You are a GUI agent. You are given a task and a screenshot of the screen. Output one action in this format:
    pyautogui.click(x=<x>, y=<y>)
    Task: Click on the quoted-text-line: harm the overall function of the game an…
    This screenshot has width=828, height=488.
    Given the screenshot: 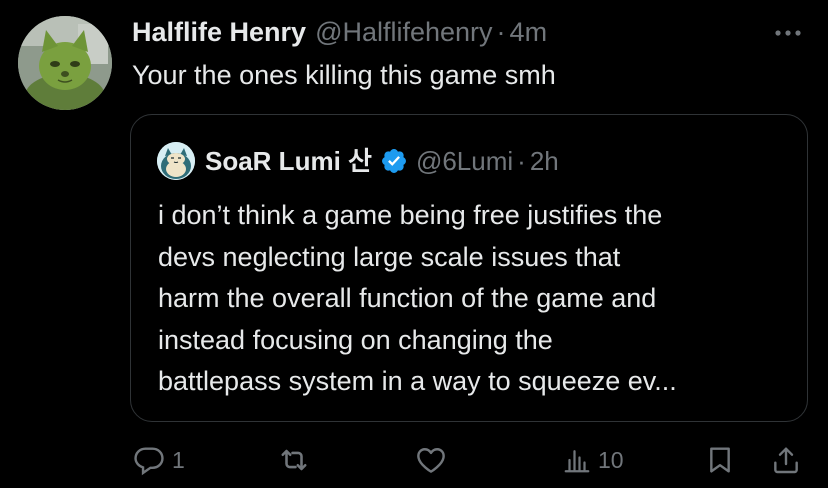 What is the action you would take?
    pyautogui.click(x=407, y=298)
    